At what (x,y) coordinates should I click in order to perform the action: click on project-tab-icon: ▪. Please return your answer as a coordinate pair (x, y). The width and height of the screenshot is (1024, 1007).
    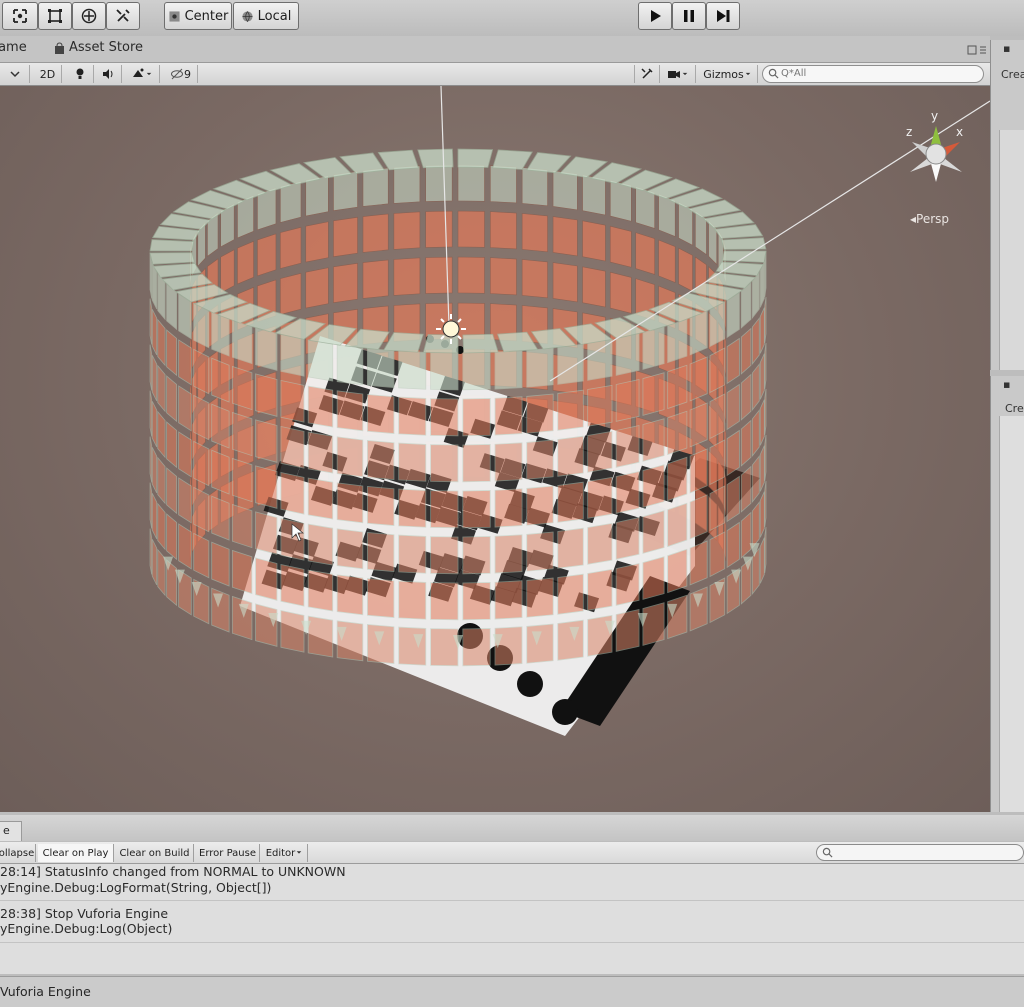
    Looking at the image, I should click on (1006, 384).